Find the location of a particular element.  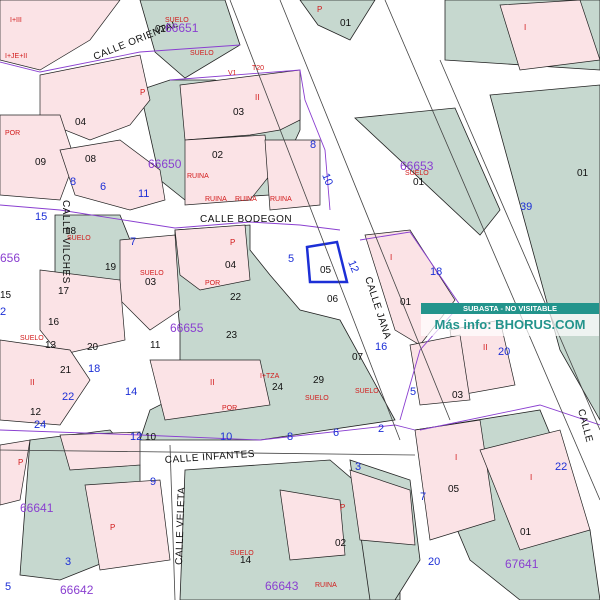

t20-label: T20 is located at coordinates (258, 68).